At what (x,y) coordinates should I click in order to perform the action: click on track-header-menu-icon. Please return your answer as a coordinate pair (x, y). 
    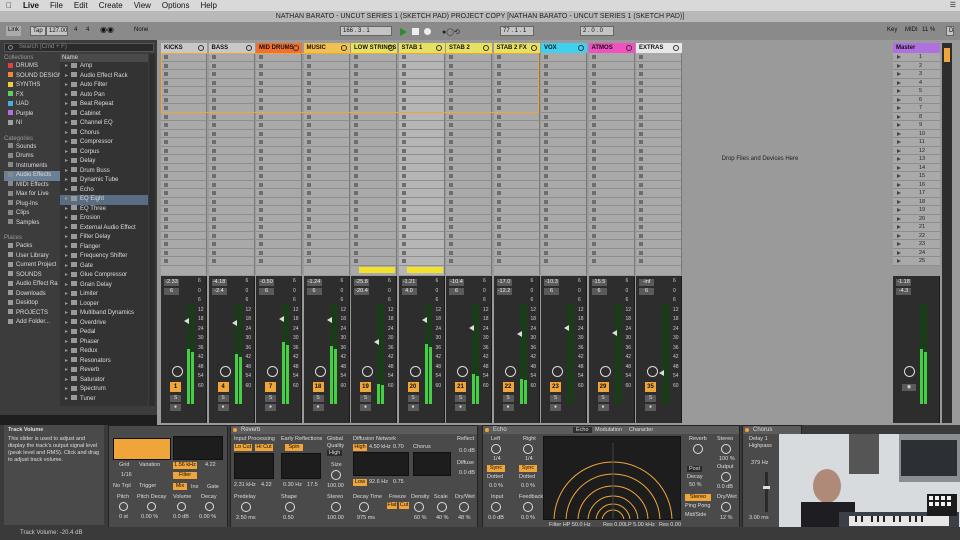
    Looking at the image, I should click on (676, 48).